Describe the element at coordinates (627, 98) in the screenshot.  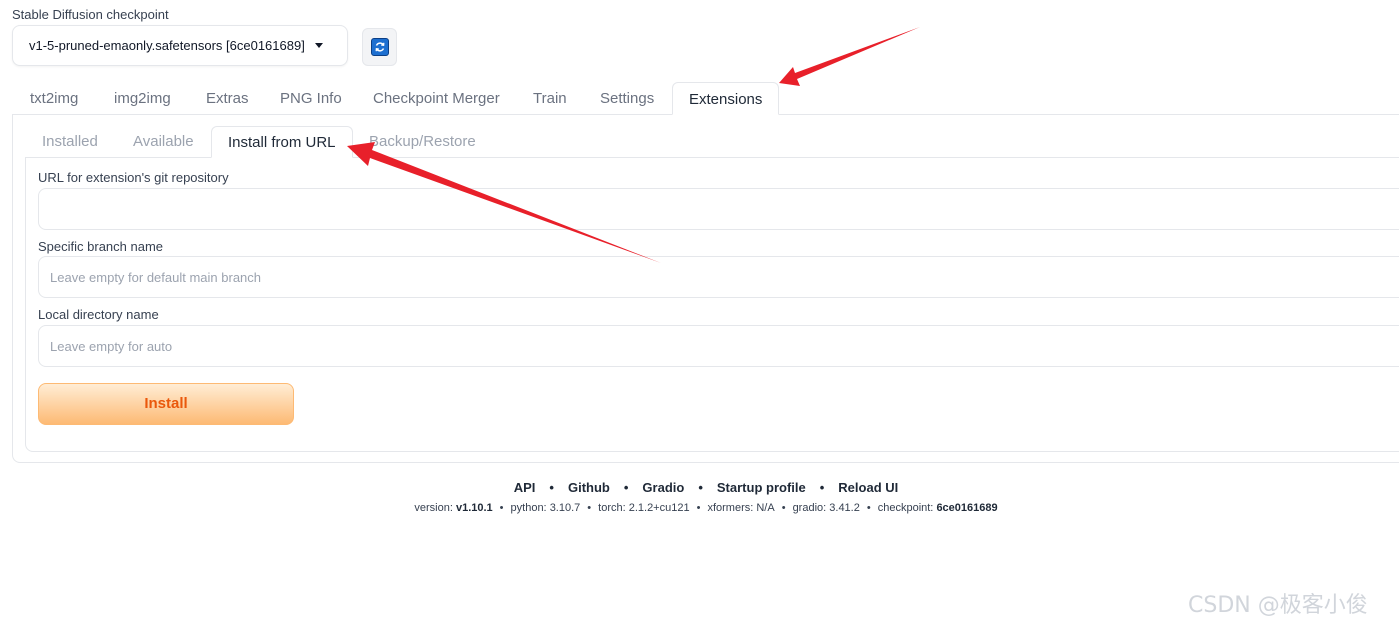
I see `tab-settings: Settings` at that location.